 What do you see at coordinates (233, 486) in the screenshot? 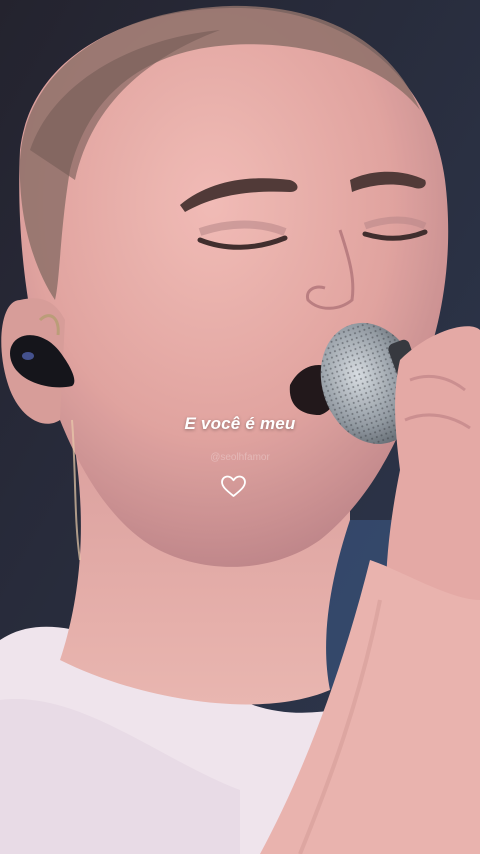
I see `heart-outline-icon` at bounding box center [233, 486].